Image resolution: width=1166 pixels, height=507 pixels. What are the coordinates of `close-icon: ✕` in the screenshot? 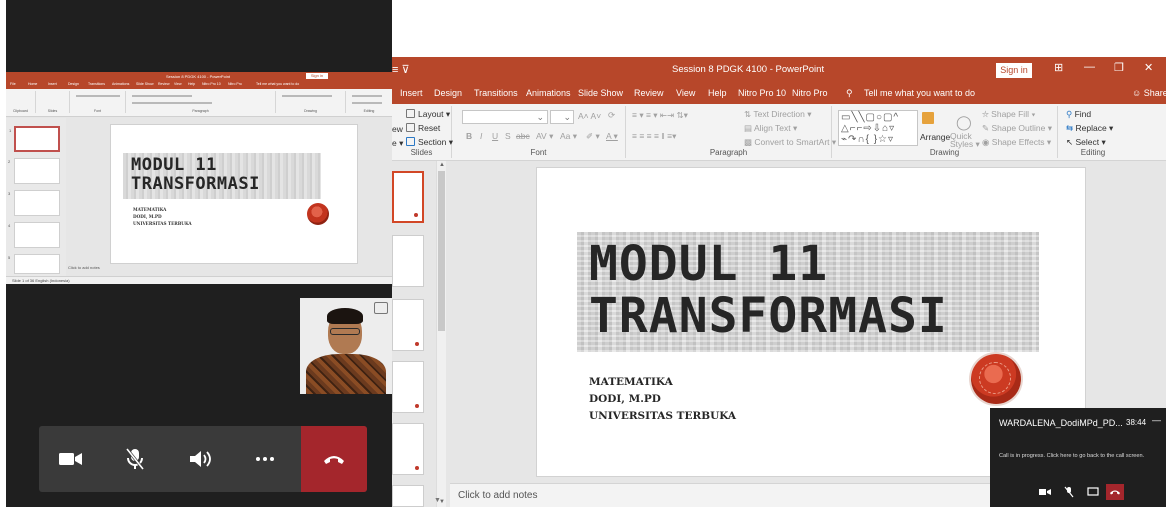 It's located at (1148, 67).